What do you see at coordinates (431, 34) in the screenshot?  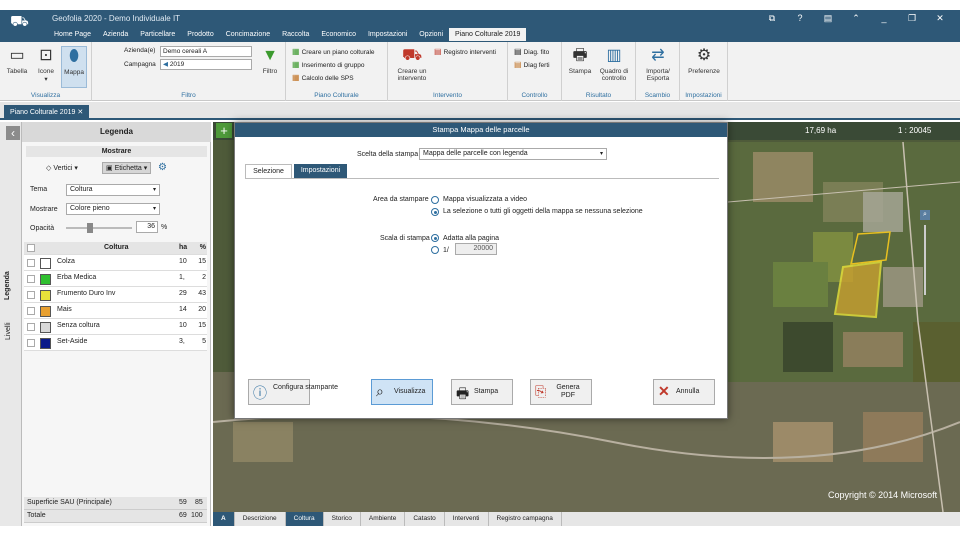 I see `menu-opzioni: Opzioni` at bounding box center [431, 34].